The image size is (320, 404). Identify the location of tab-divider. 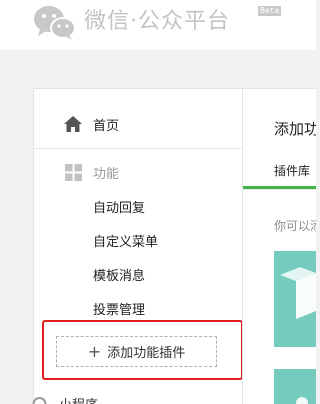
(279, 189).